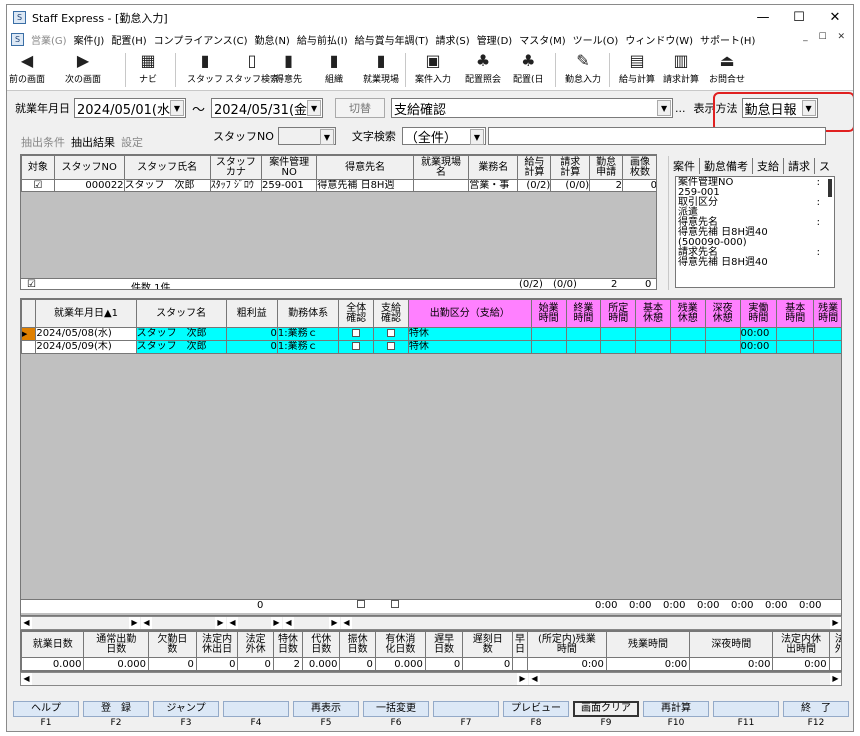 The width and height of the screenshot is (860, 736). What do you see at coordinates (816, 716) in the screenshot?
I see `fkey-f12: 終 了 F12` at bounding box center [816, 716].